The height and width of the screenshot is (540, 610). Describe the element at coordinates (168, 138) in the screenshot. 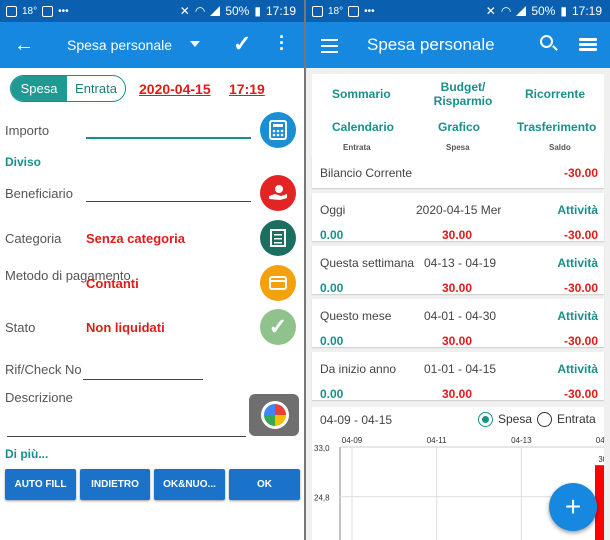

I see `amount-input` at that location.